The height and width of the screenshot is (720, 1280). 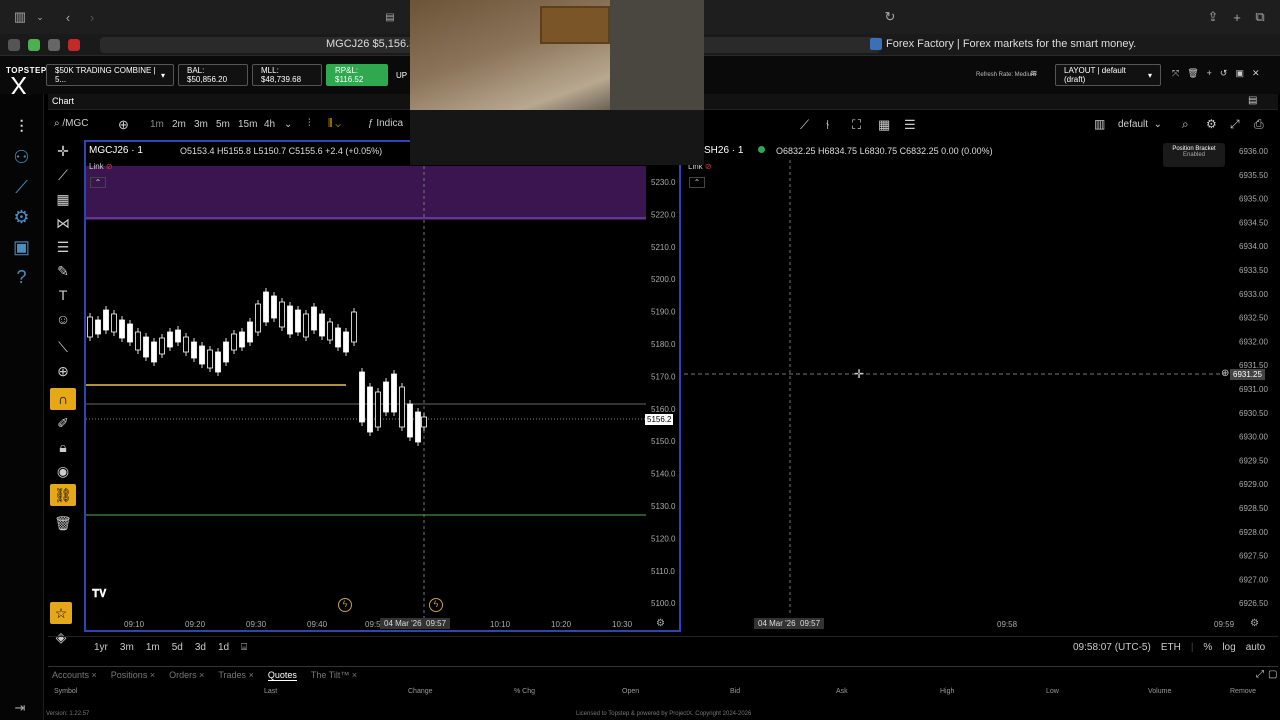 What do you see at coordinates (1140, 124) in the screenshot?
I see `layout-name-select: default ⌄` at bounding box center [1140, 124].